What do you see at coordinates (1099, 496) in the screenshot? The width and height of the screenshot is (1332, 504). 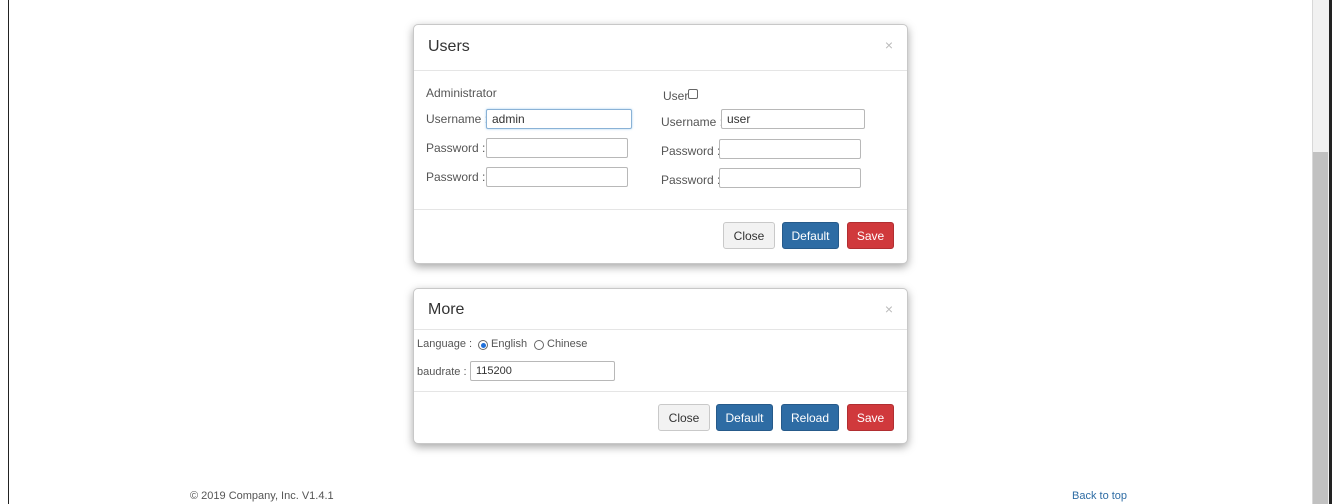 I see `back-to-top-link: Back to top` at bounding box center [1099, 496].